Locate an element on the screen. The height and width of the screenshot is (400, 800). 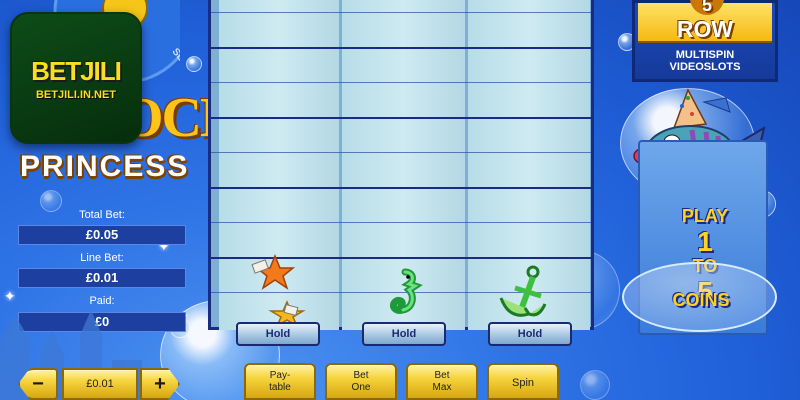
coins-bubble: COINS is located at coordinates (699, 297).